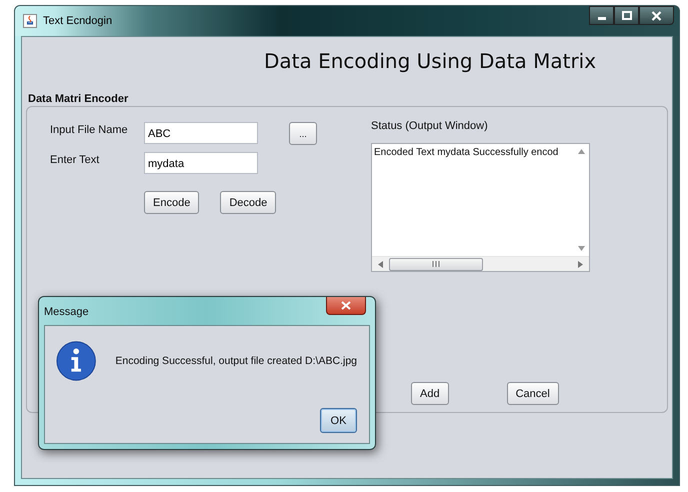  What do you see at coordinates (172, 202) in the screenshot?
I see `action-button: Encode` at bounding box center [172, 202].